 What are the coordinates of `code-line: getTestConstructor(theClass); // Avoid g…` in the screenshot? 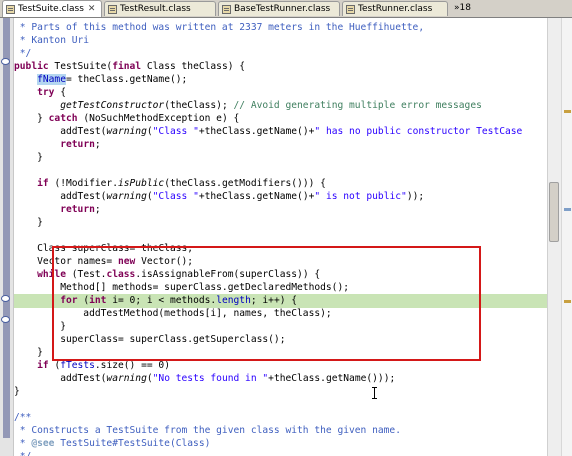 It's located at (271, 105).